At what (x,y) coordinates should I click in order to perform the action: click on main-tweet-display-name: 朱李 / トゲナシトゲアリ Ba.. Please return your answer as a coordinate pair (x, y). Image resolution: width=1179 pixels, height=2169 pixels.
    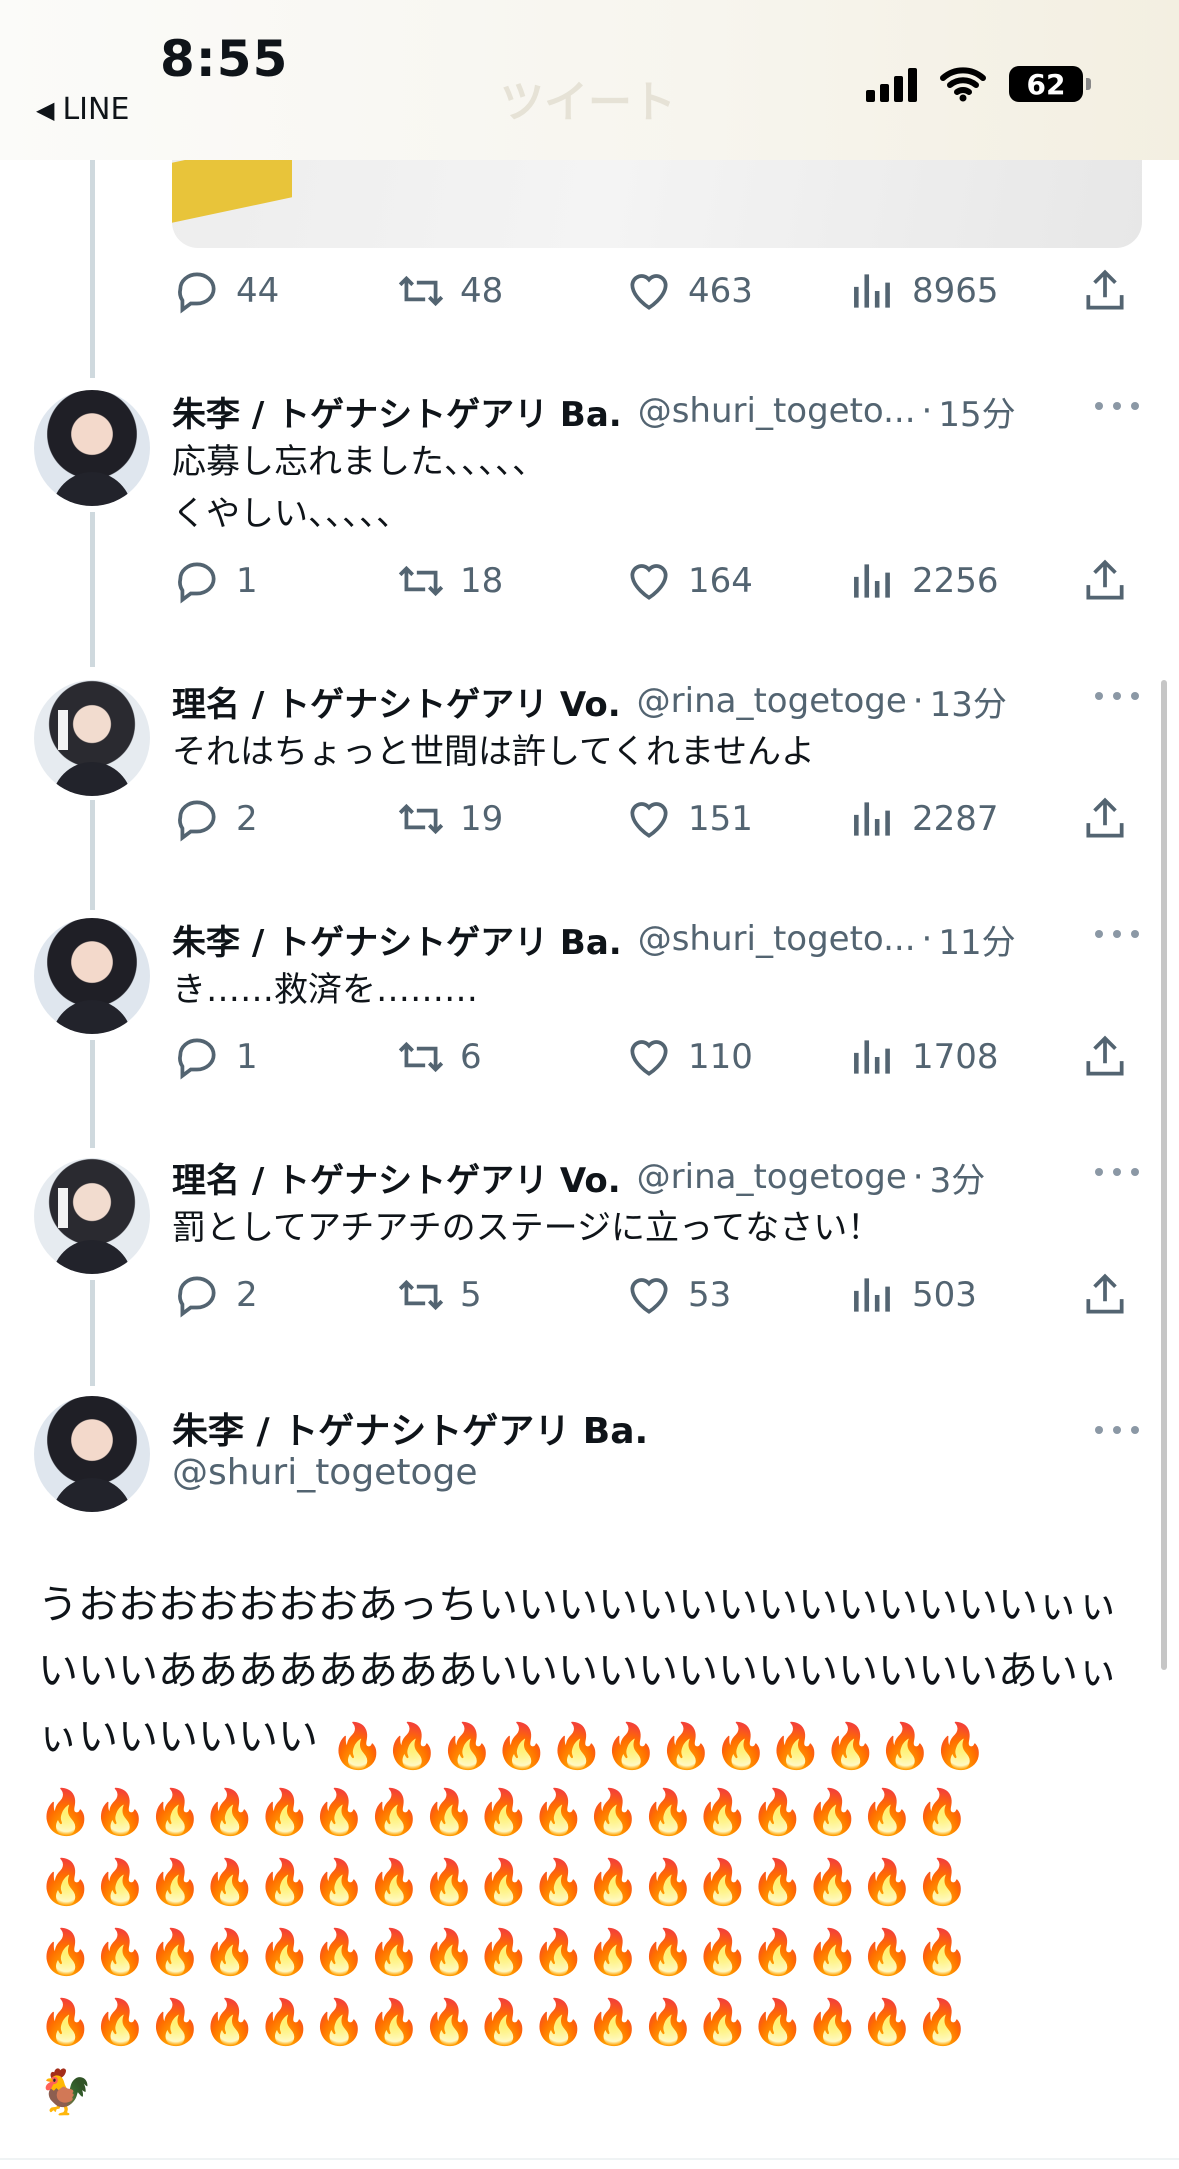
    Looking at the image, I should click on (410, 1428).